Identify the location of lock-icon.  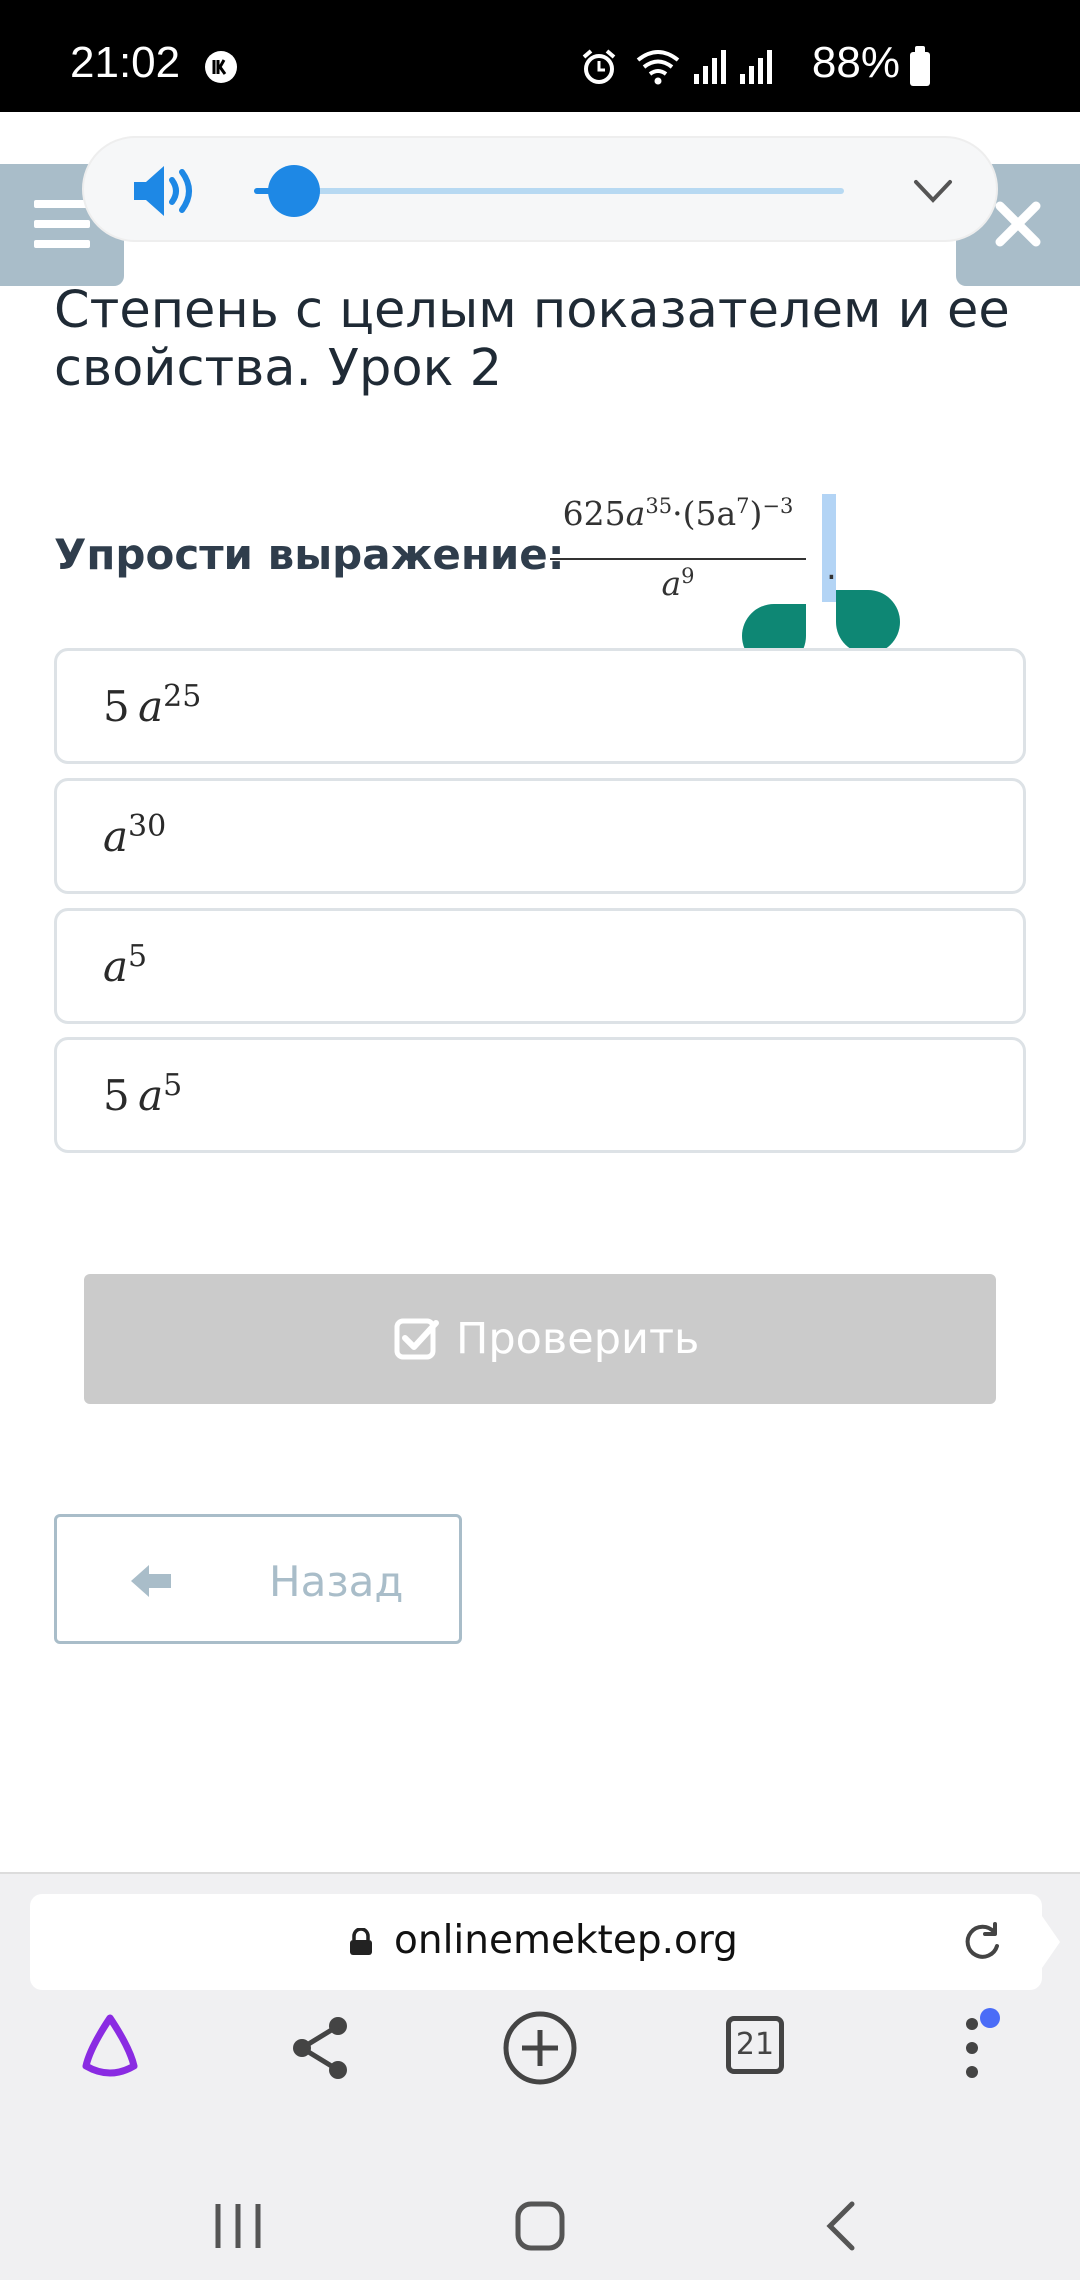
(361, 1941).